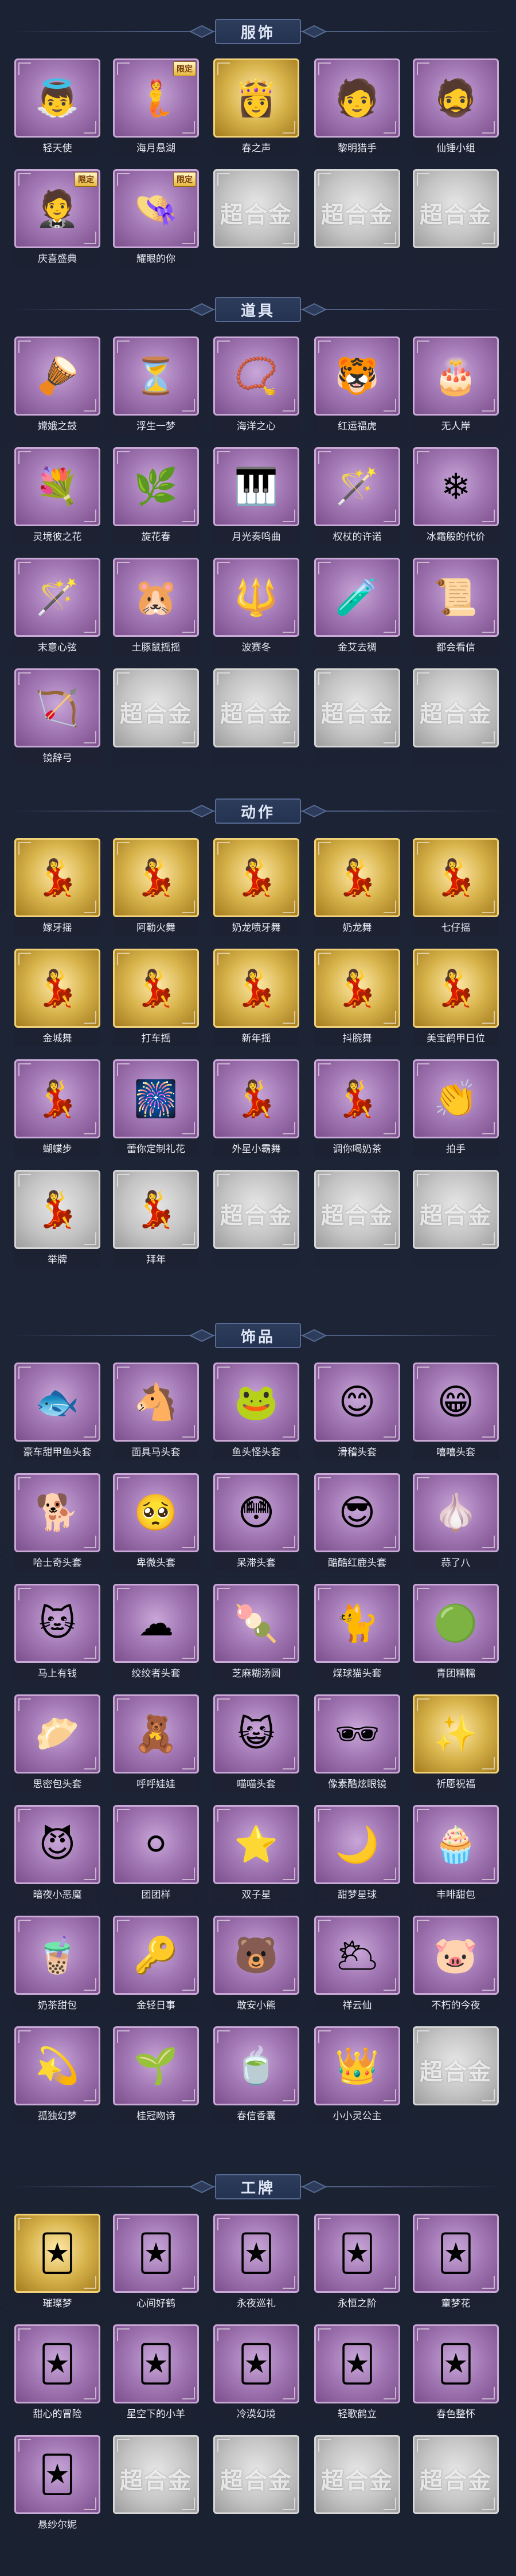 This screenshot has width=516, height=2576. I want to click on collection-item: 💃 拜年, so click(156, 1218).